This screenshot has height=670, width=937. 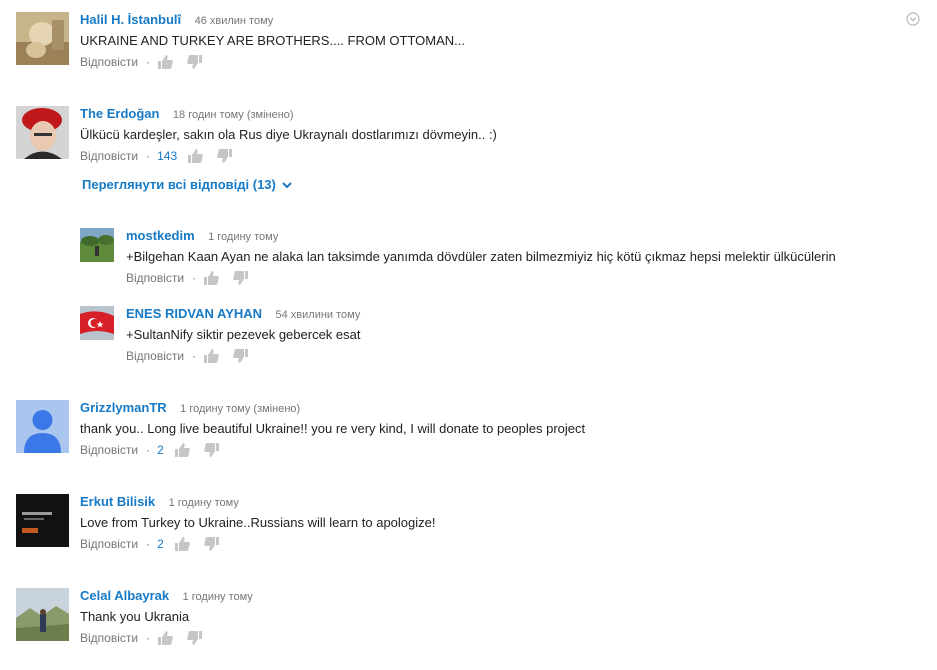 I want to click on comment-timestamp: 54 хвилини тому, so click(x=318, y=315).